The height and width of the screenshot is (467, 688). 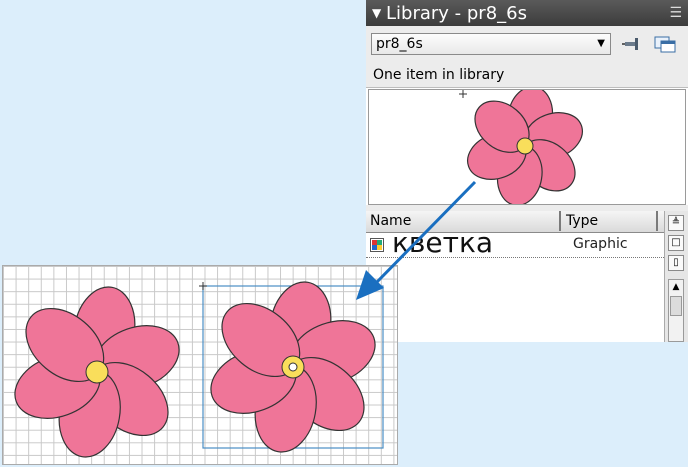 I want to click on preview-flower-shape, so click(x=525, y=146).